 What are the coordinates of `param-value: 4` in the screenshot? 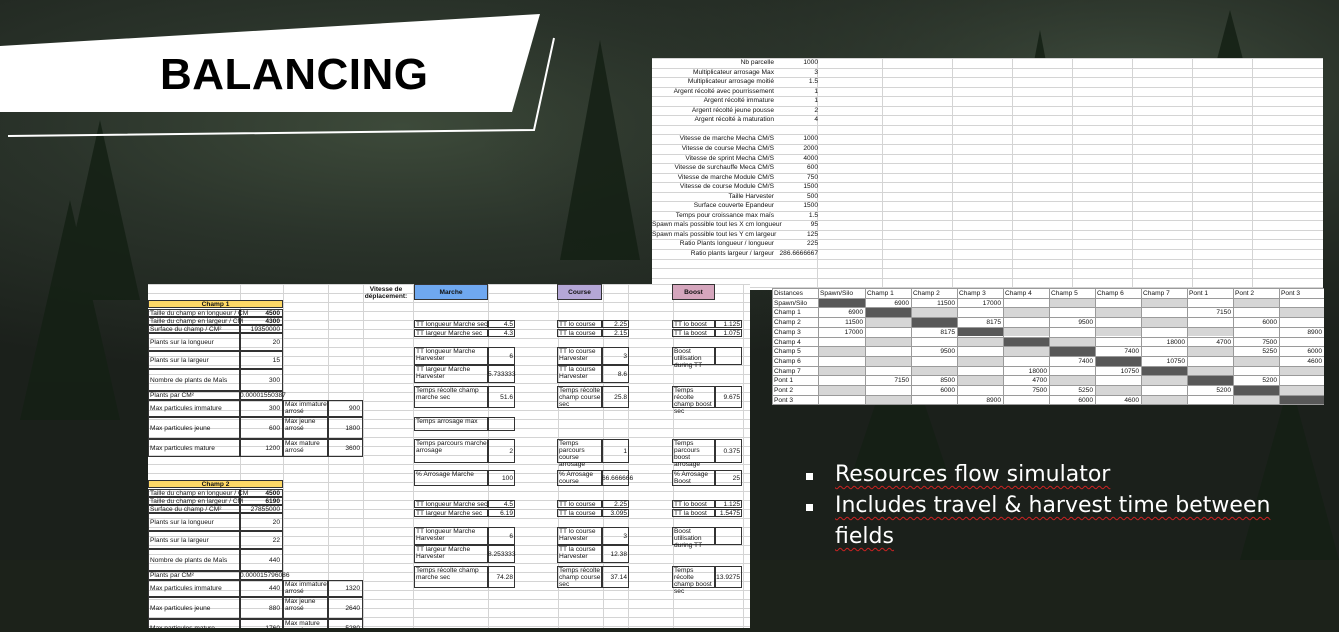 It's located at (816, 120).